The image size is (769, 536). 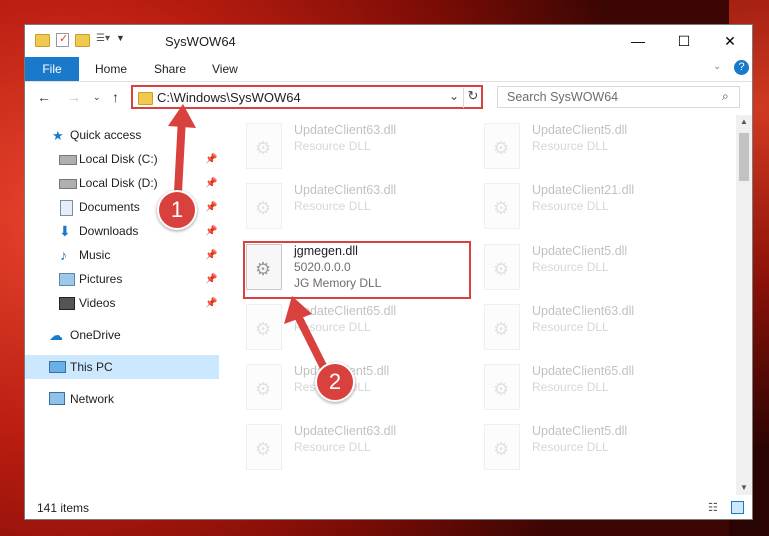 What do you see at coordinates (335, 382) in the screenshot?
I see `callout-badge-2: 2` at bounding box center [335, 382].